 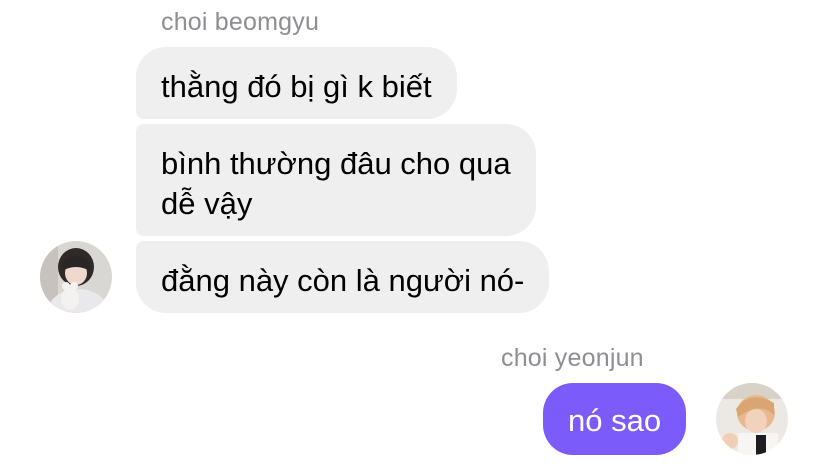 I want to click on outgoing-message-bubble: nó sao, so click(x=615, y=419).